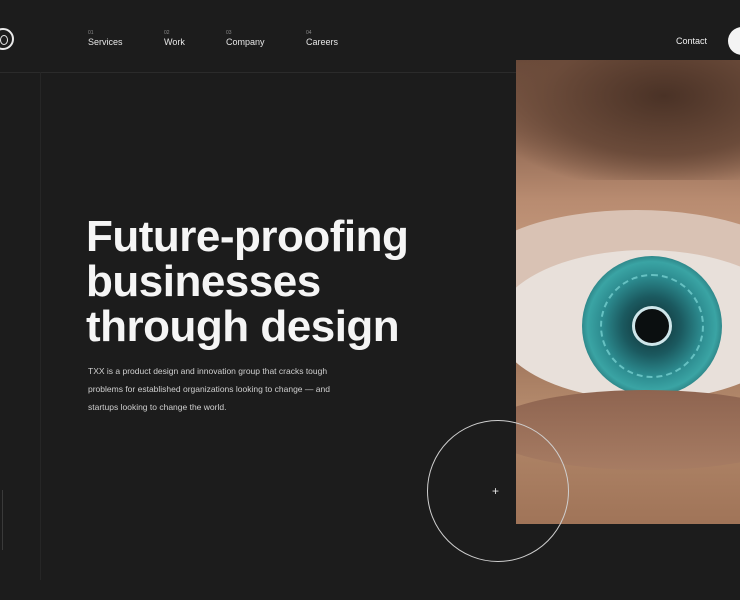 This screenshot has height=600, width=740. I want to click on nav-item-label: Work, so click(174, 42).